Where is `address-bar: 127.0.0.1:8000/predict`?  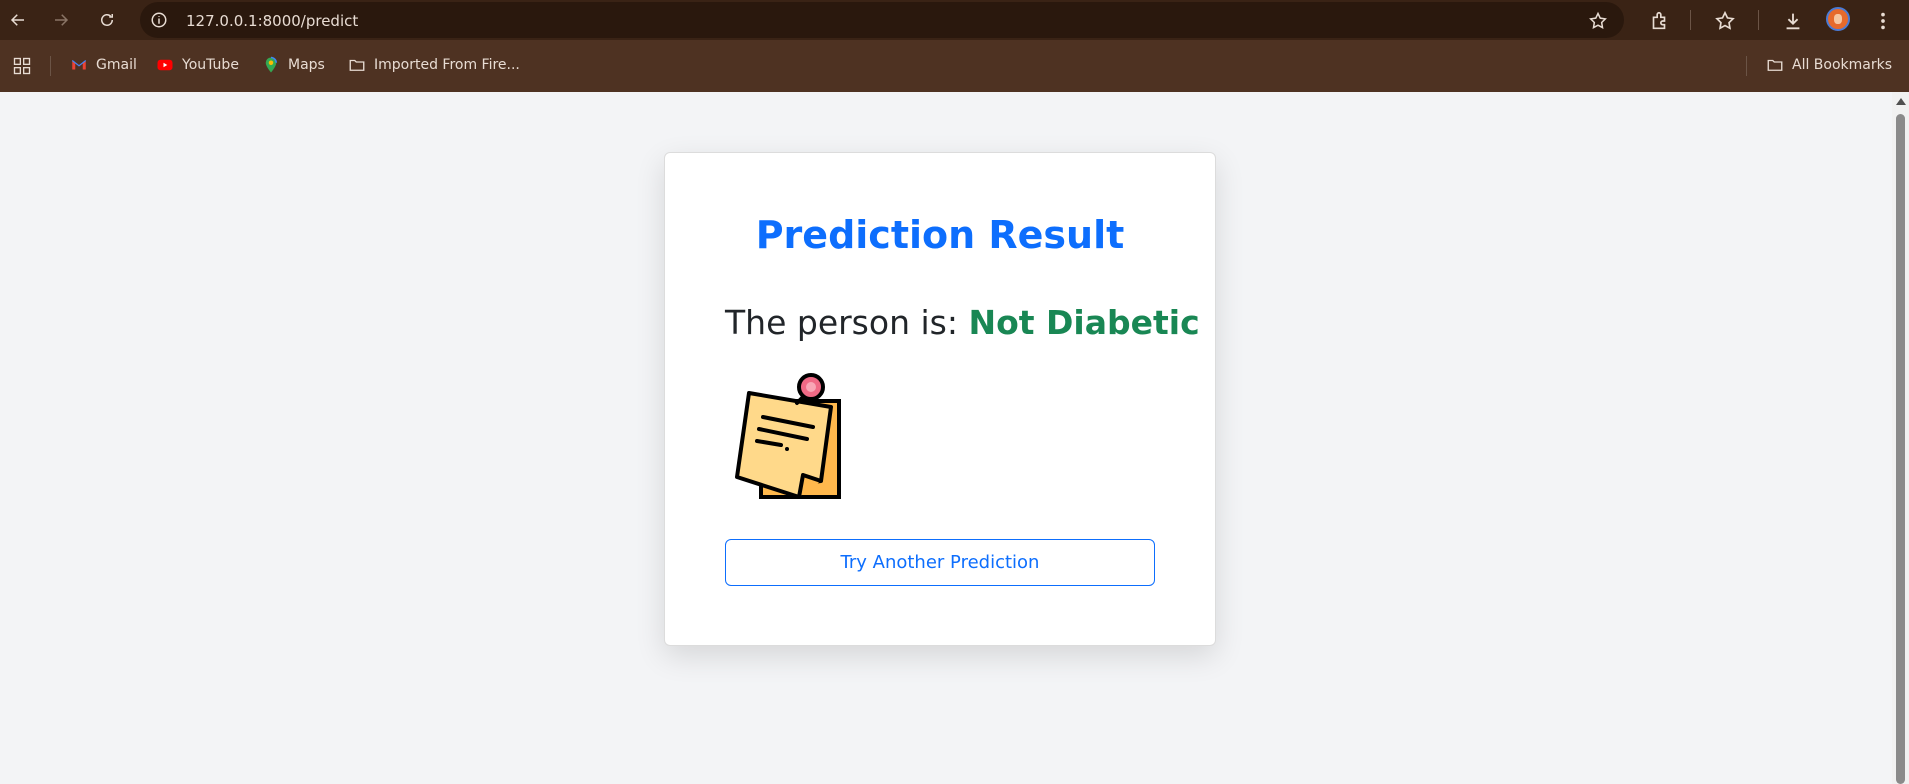
address-bar: 127.0.0.1:8000/predict is located at coordinates (882, 20).